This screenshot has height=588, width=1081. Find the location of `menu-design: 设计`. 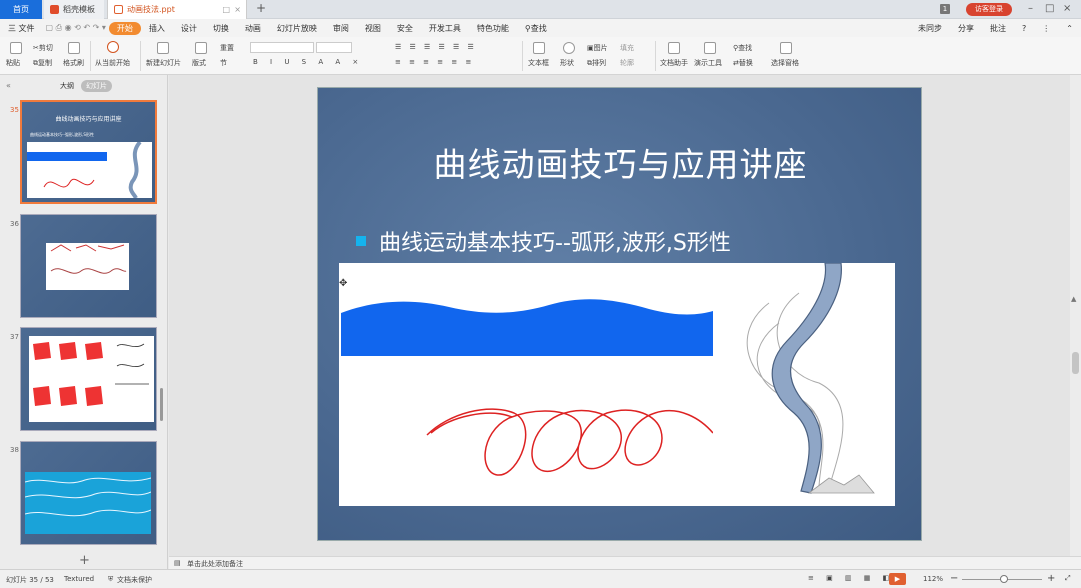

menu-design: 设计 is located at coordinates (189, 28).